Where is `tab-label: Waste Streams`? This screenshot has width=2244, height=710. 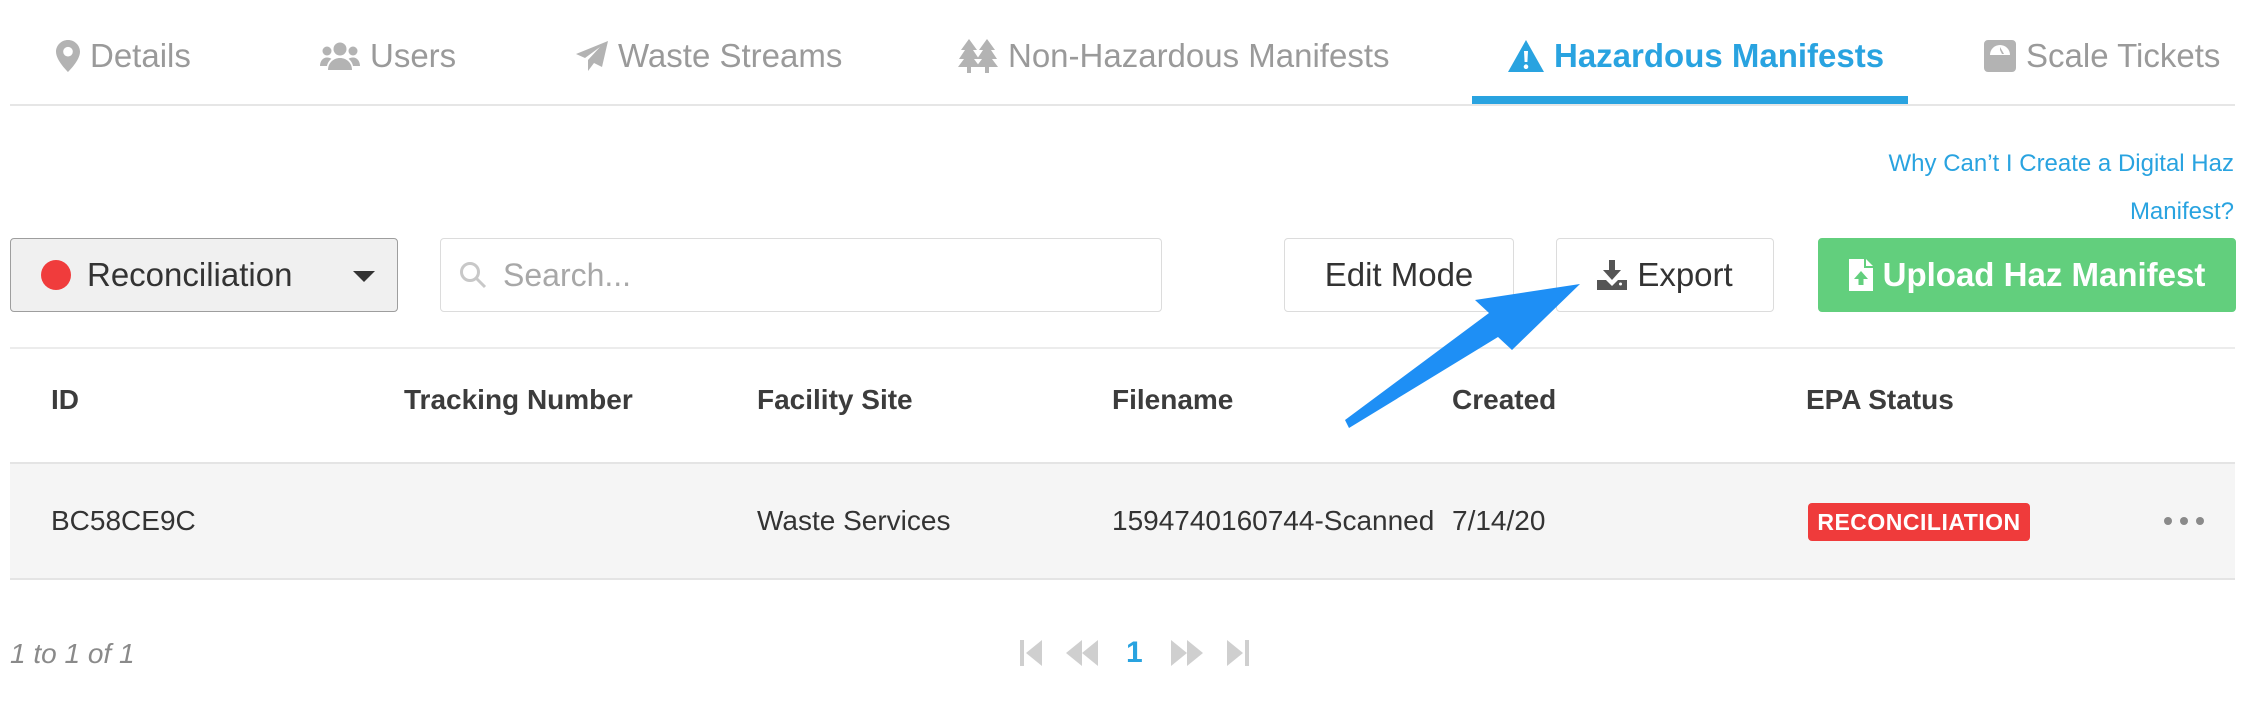
tab-label: Waste Streams is located at coordinates (730, 55).